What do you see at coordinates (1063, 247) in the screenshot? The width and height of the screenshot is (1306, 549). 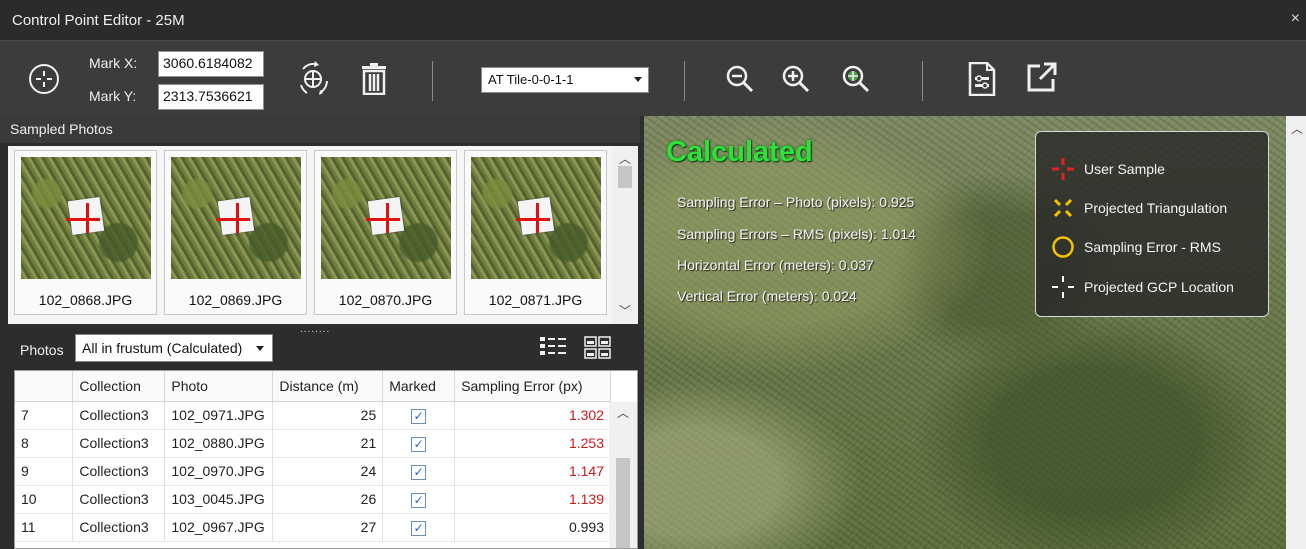 I see `rms-circle-icon` at bounding box center [1063, 247].